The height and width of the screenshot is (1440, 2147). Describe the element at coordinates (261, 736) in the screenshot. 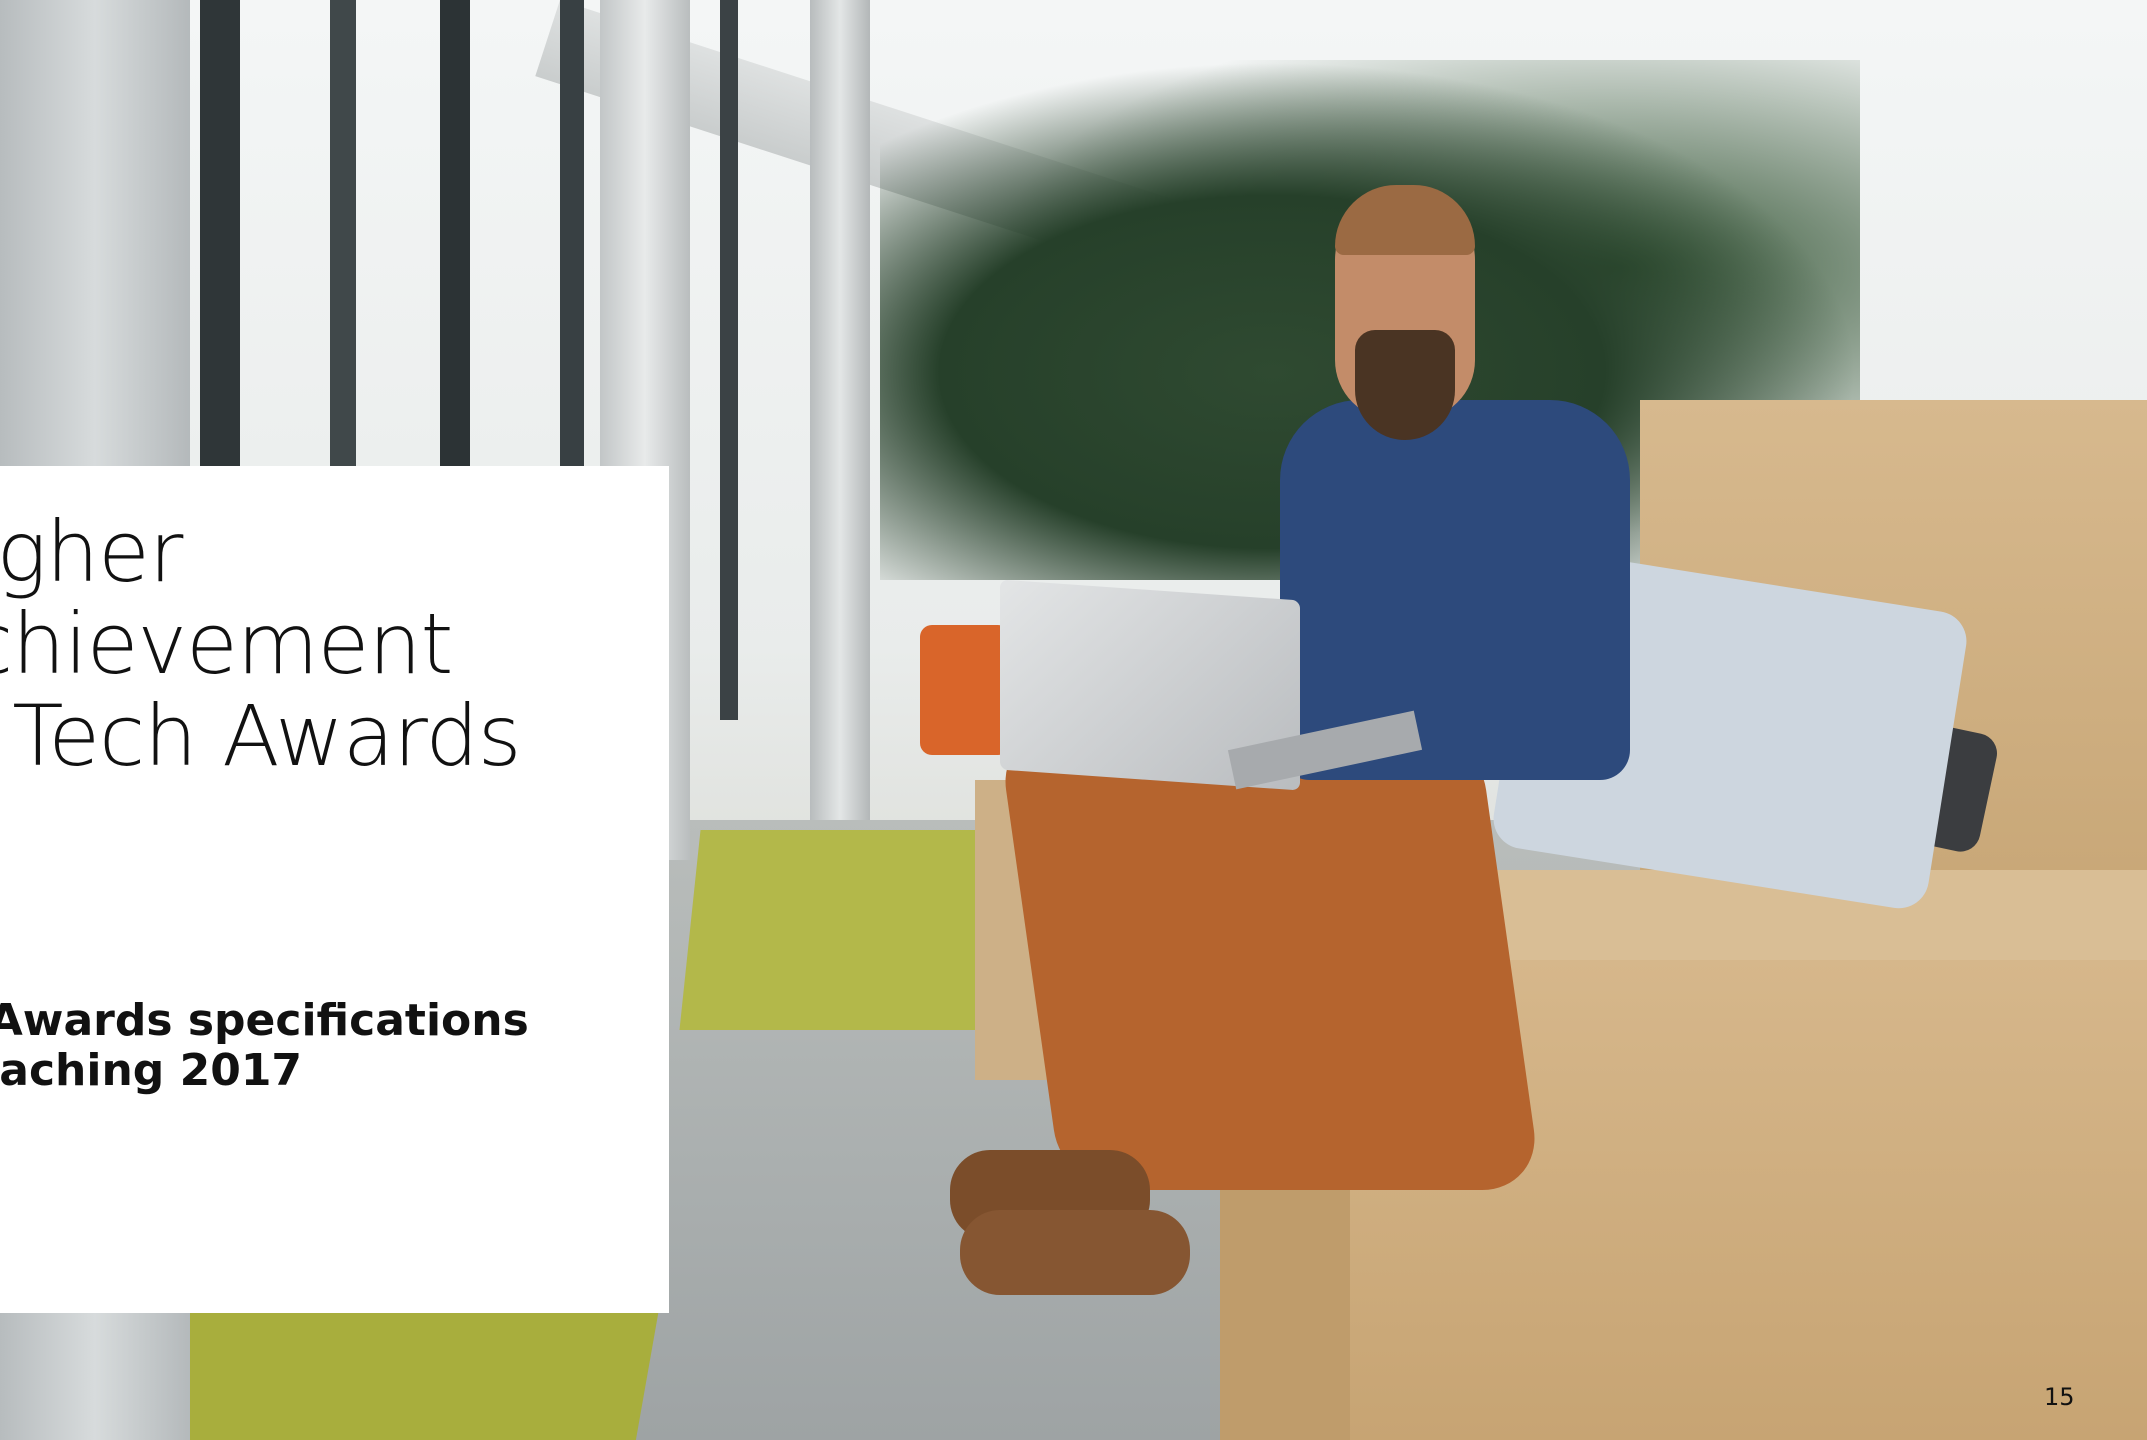

I see `title-line: in Tech Awards` at that location.